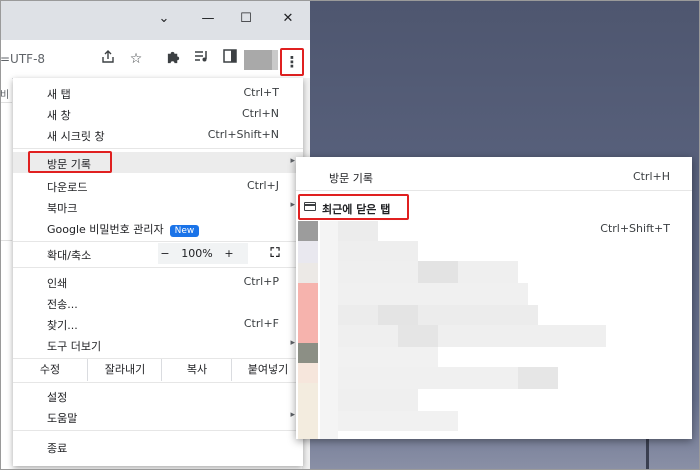 Image resolution: width=700 pixels, height=470 pixels. Describe the element at coordinates (76, 136) in the screenshot. I see `menu-item-label: 새 시크릿 창` at that location.